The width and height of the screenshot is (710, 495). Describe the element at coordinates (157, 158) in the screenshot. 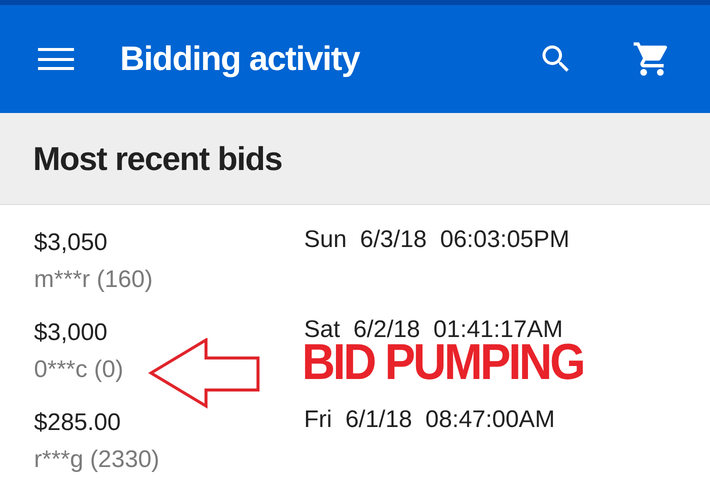

I see `section-title: Most recent bids` at that location.